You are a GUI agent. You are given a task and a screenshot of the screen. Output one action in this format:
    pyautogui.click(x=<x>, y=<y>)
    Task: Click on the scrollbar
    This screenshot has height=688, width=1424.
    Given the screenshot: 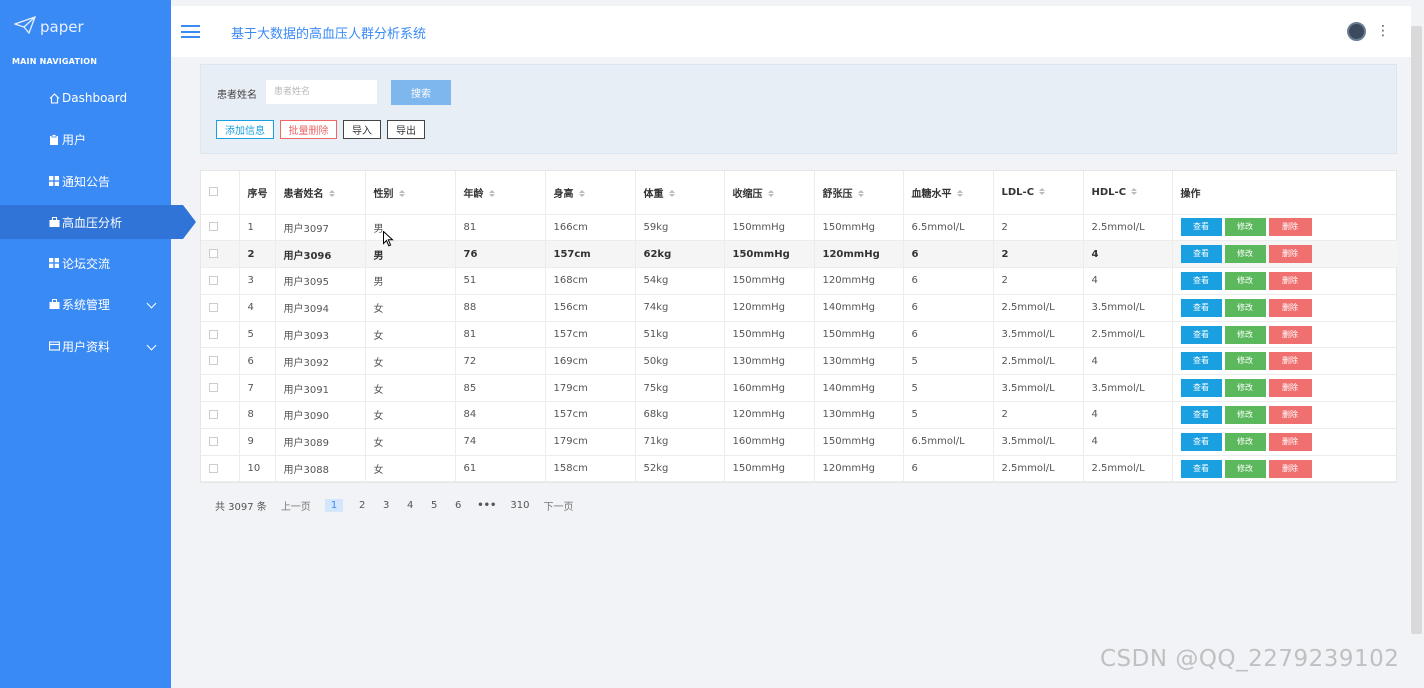 What is the action you would take?
    pyautogui.click(x=1416, y=330)
    